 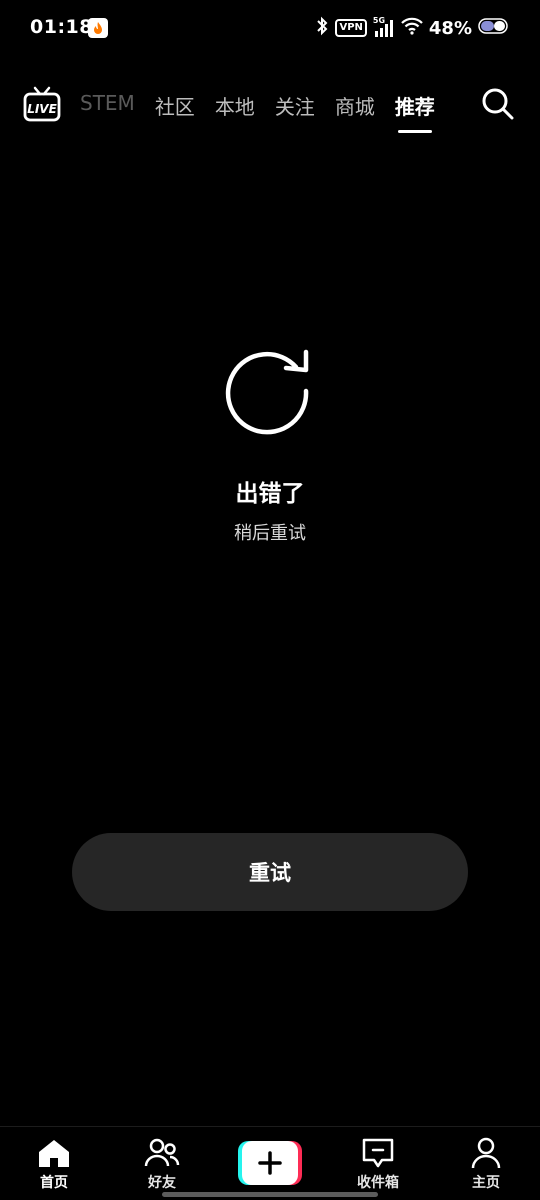 What do you see at coordinates (270, 533) in the screenshot?
I see `error-subtitle: 稍后重试` at bounding box center [270, 533].